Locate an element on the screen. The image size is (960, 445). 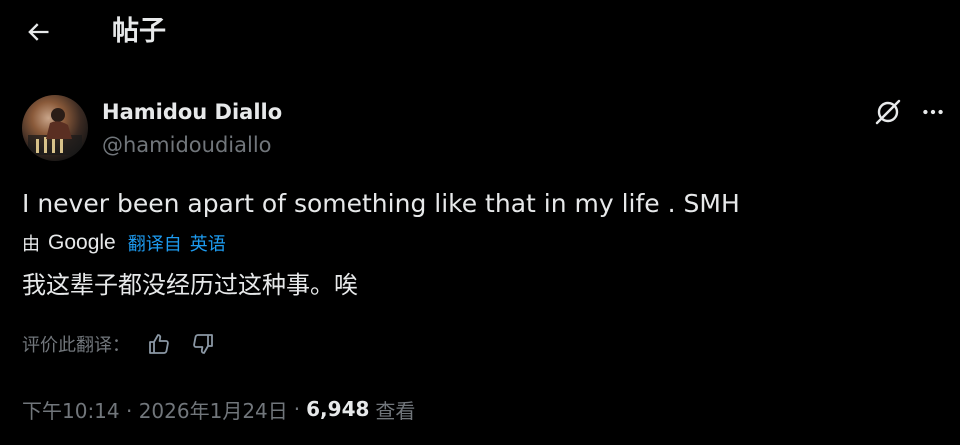
more-horizontal-icon is located at coordinates (933, 112).